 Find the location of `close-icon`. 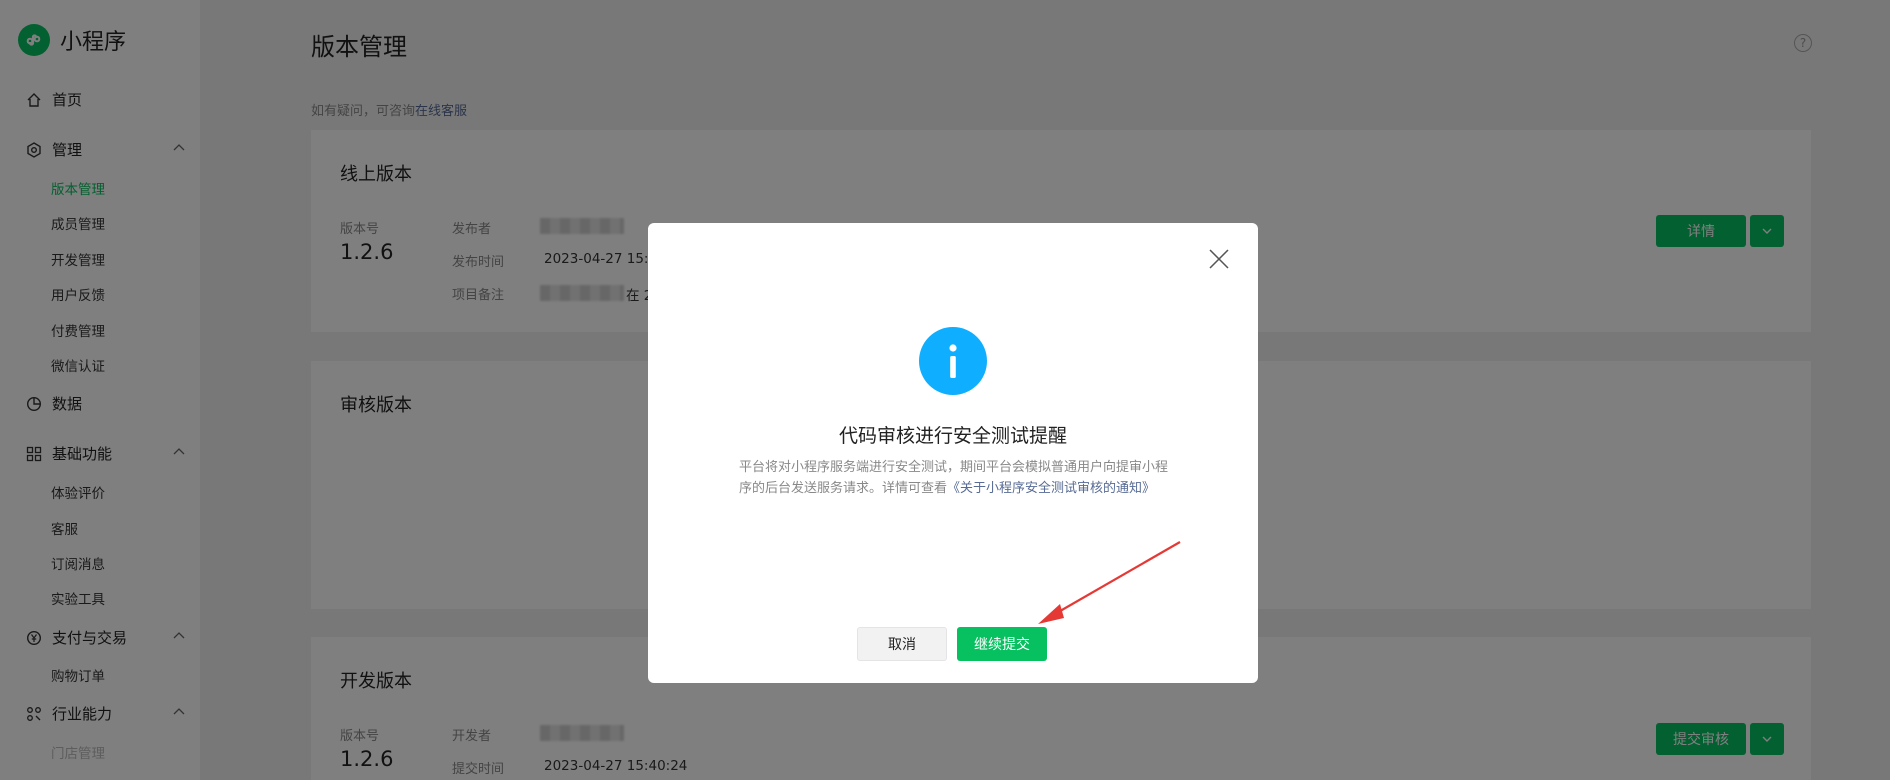

close-icon is located at coordinates (1219, 259).